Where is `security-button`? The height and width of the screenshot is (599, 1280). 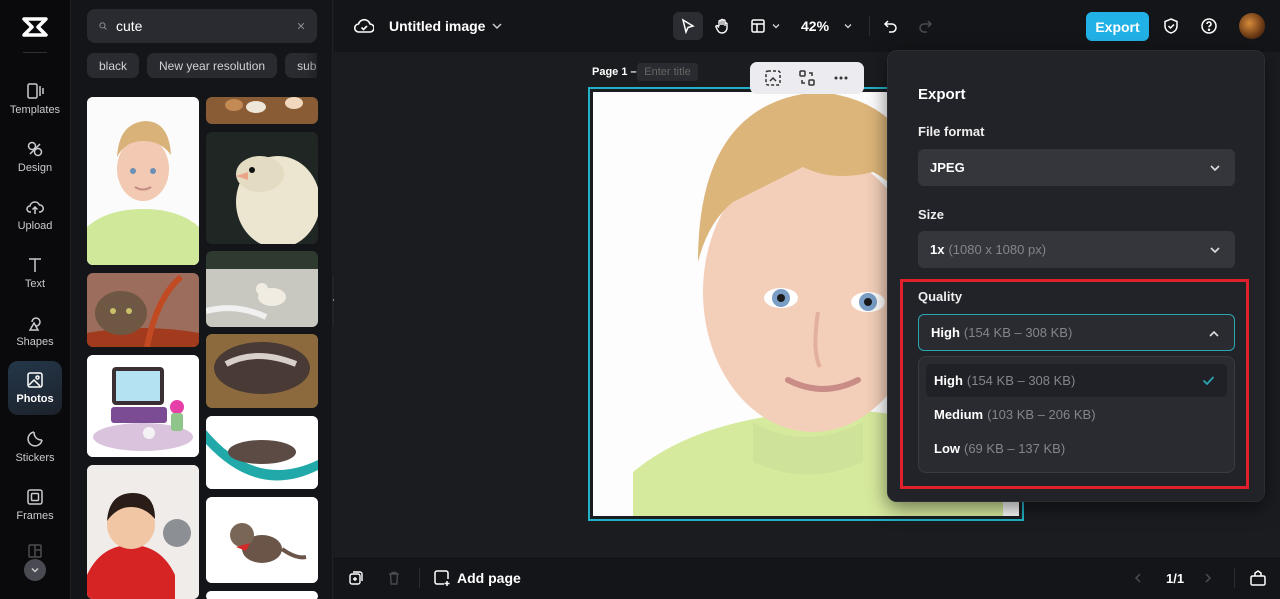
security-button is located at coordinates (1171, 26).